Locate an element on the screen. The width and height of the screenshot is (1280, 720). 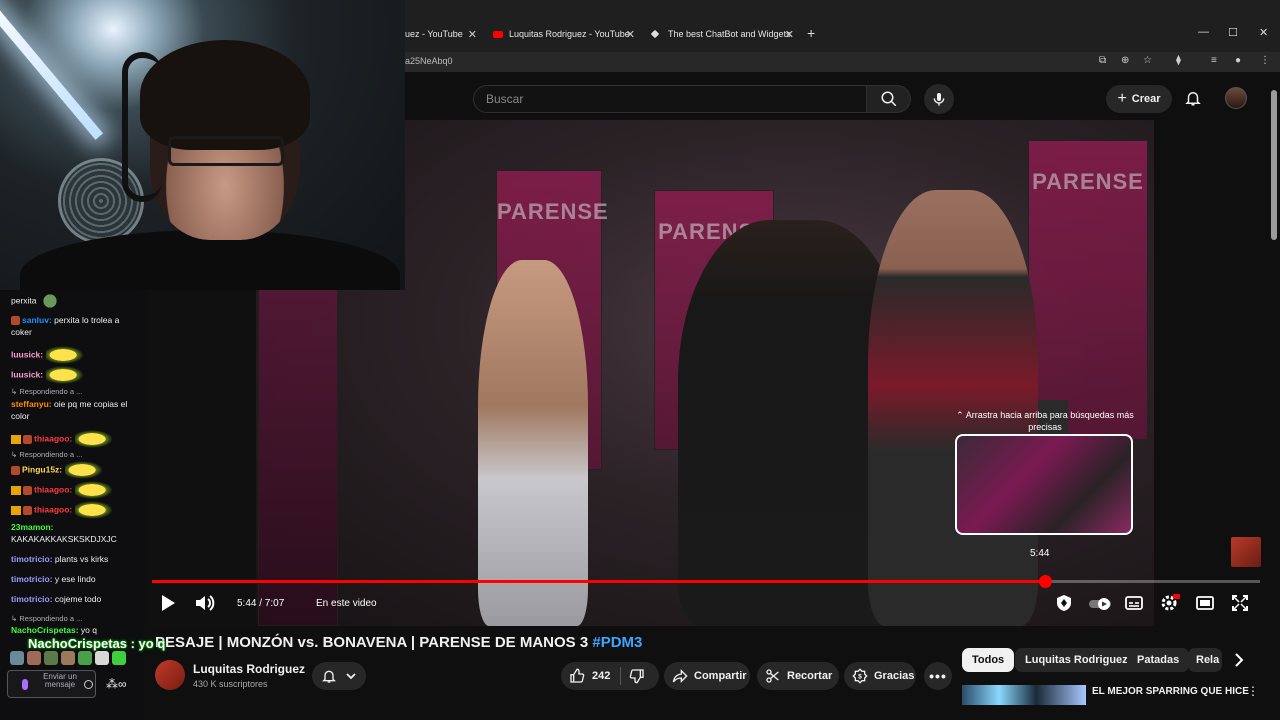
chat-message: timotricio: cojeme todo is located at coordinates (56, 599).